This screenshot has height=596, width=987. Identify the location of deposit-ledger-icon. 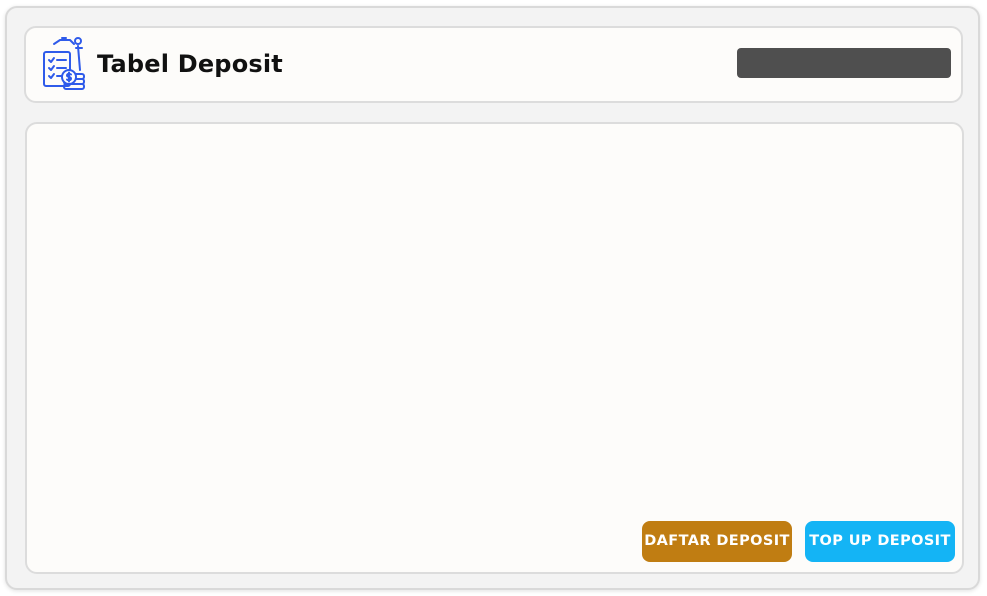
(64, 63).